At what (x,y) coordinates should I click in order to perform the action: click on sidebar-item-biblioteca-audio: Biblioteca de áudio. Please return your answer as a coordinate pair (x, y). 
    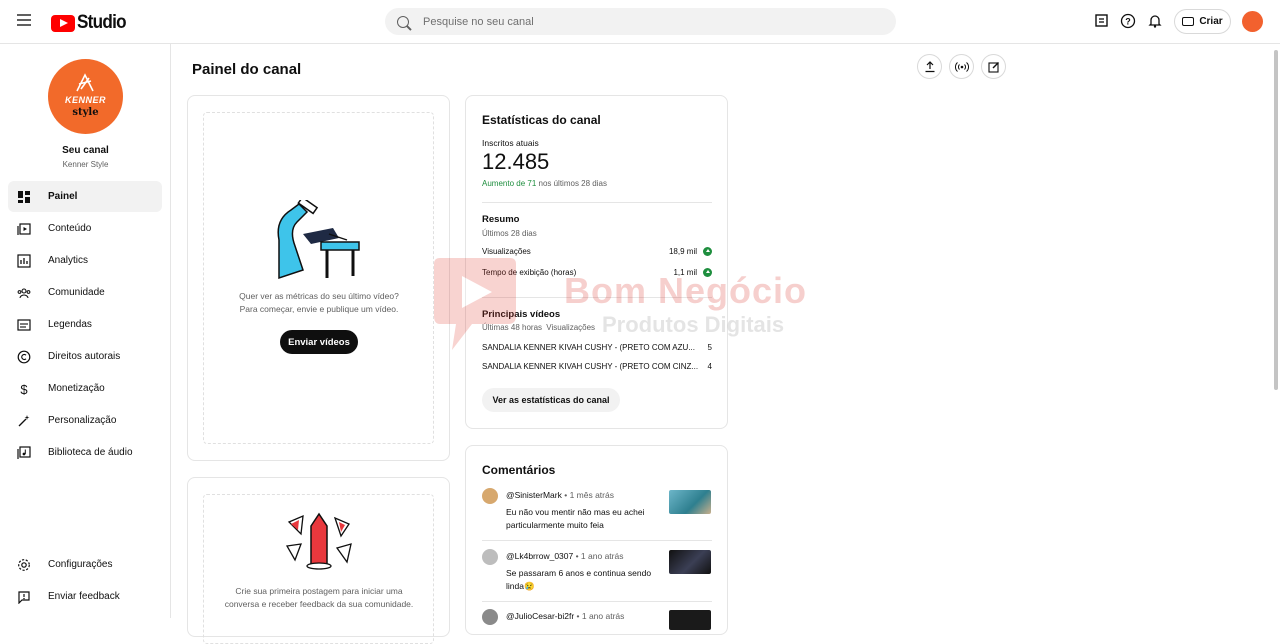
    Looking at the image, I should click on (85, 452).